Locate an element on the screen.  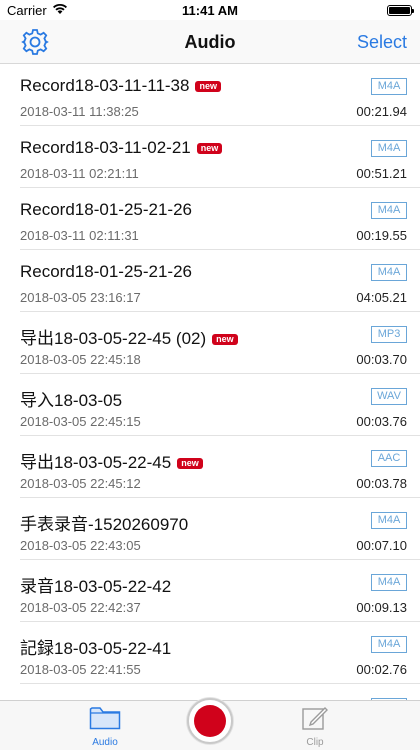
recording-name-text: 記録18-03-05-22-41 is located at coordinates (96, 648).